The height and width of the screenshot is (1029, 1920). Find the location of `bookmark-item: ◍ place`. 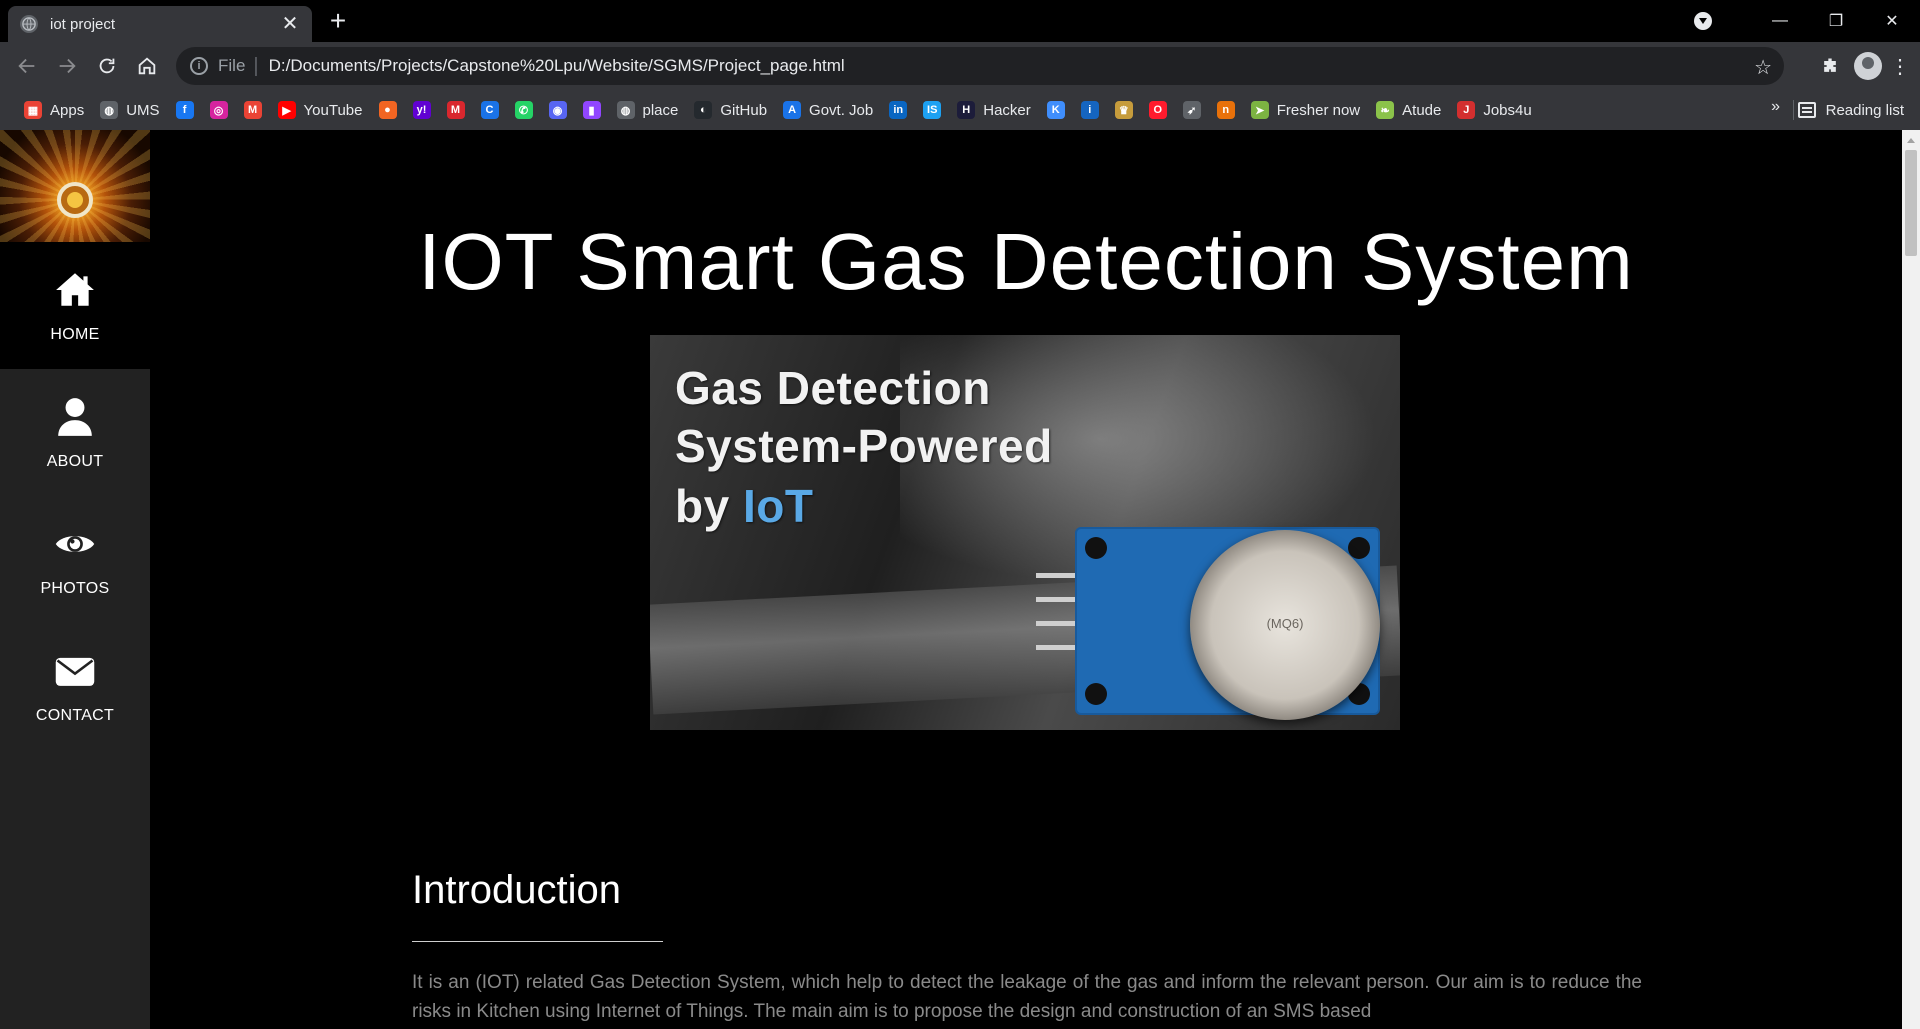

bookmark-item: ◍ place is located at coordinates (648, 110).